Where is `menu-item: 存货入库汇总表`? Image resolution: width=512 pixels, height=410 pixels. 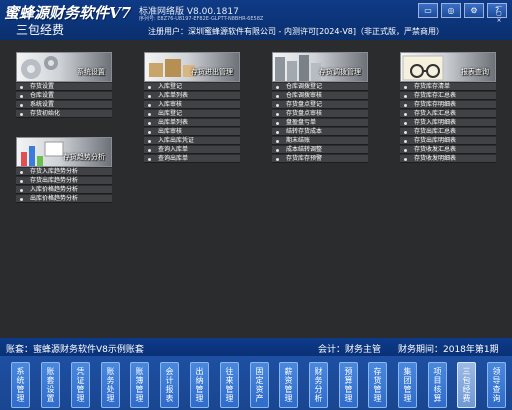 menu-item: 存货入库汇总表 is located at coordinates (448, 114).